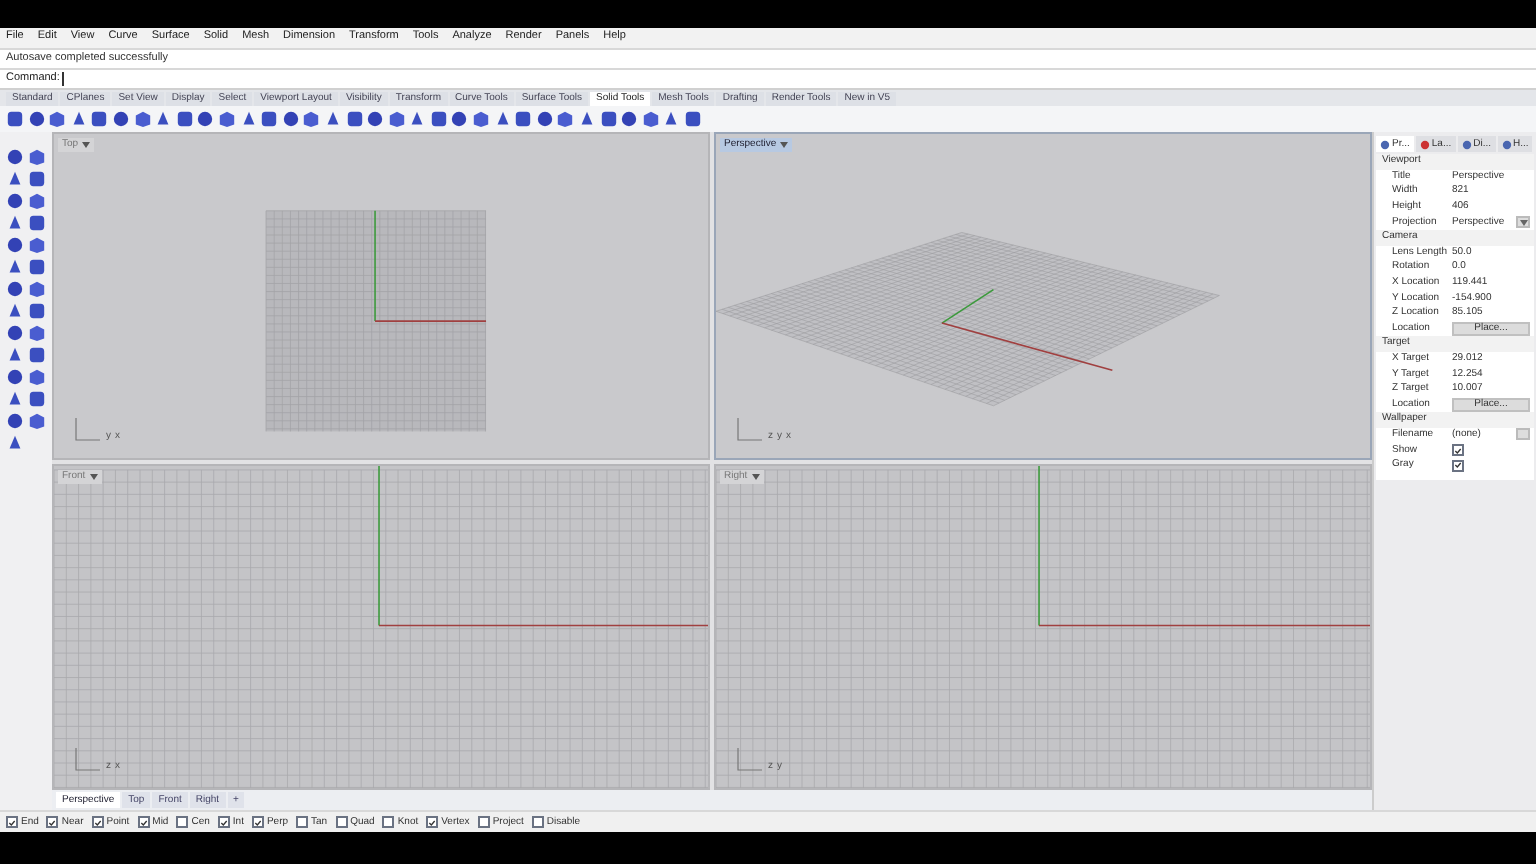 The width and height of the screenshot is (1536, 864). I want to click on dropdown-icon, so click(1523, 222).